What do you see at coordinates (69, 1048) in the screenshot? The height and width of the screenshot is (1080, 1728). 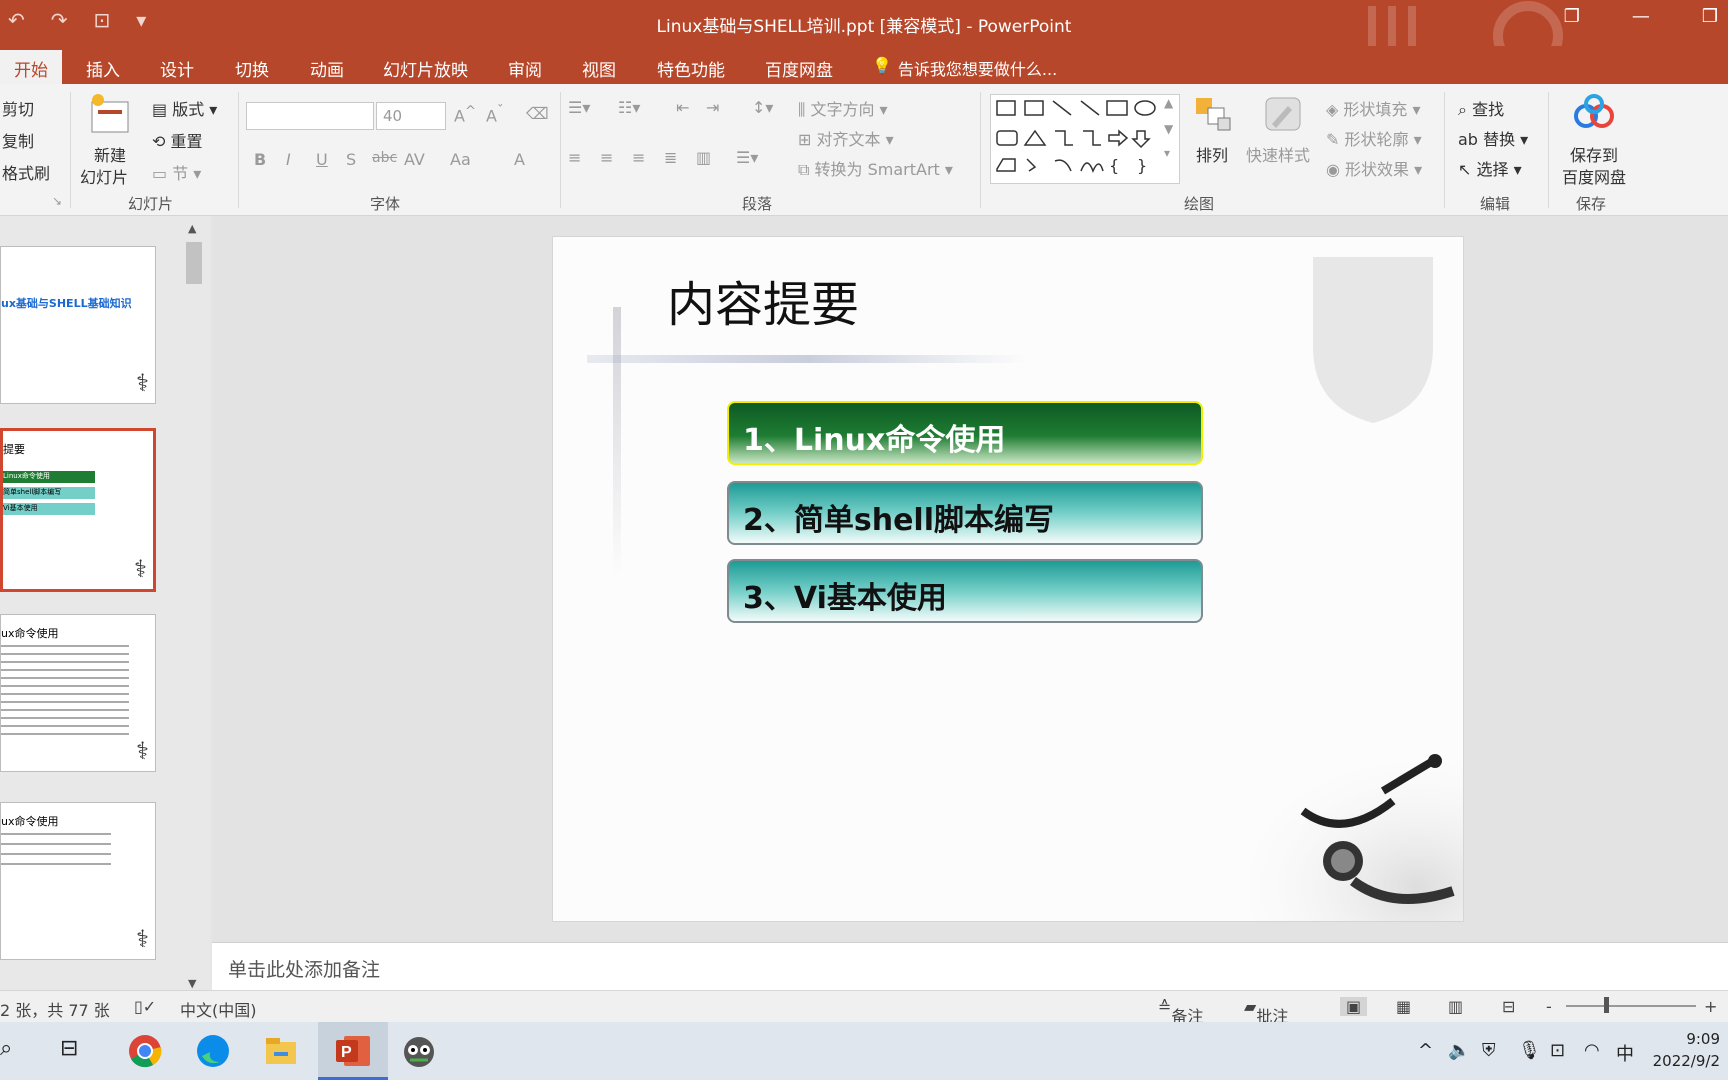 I see `task-view-icon: ⊟` at bounding box center [69, 1048].